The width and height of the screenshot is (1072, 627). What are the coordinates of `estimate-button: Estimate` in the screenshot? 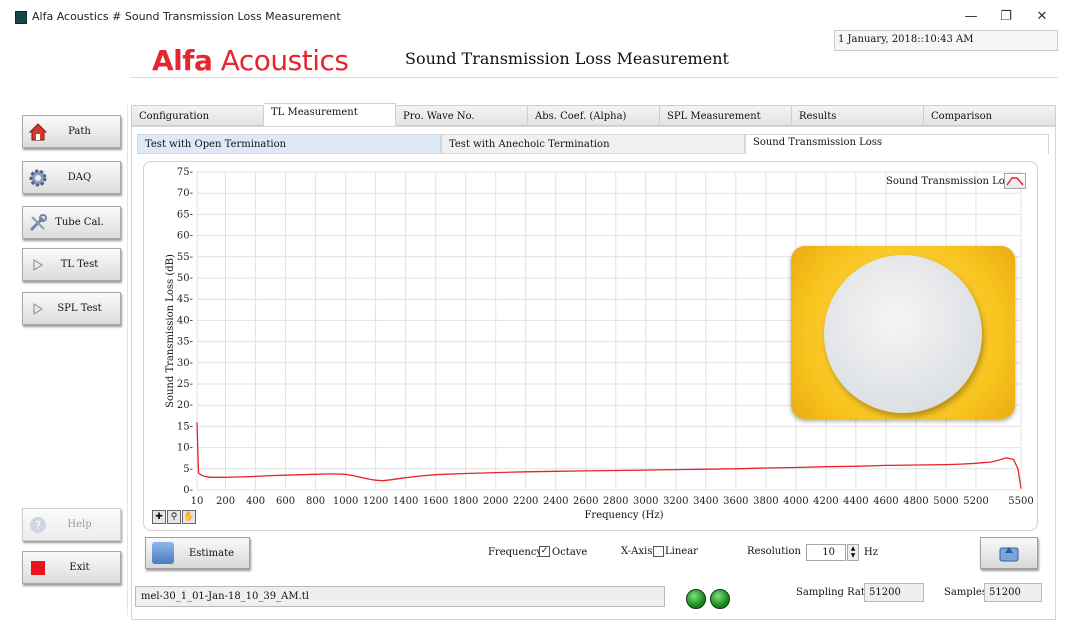 It's located at (197, 553).